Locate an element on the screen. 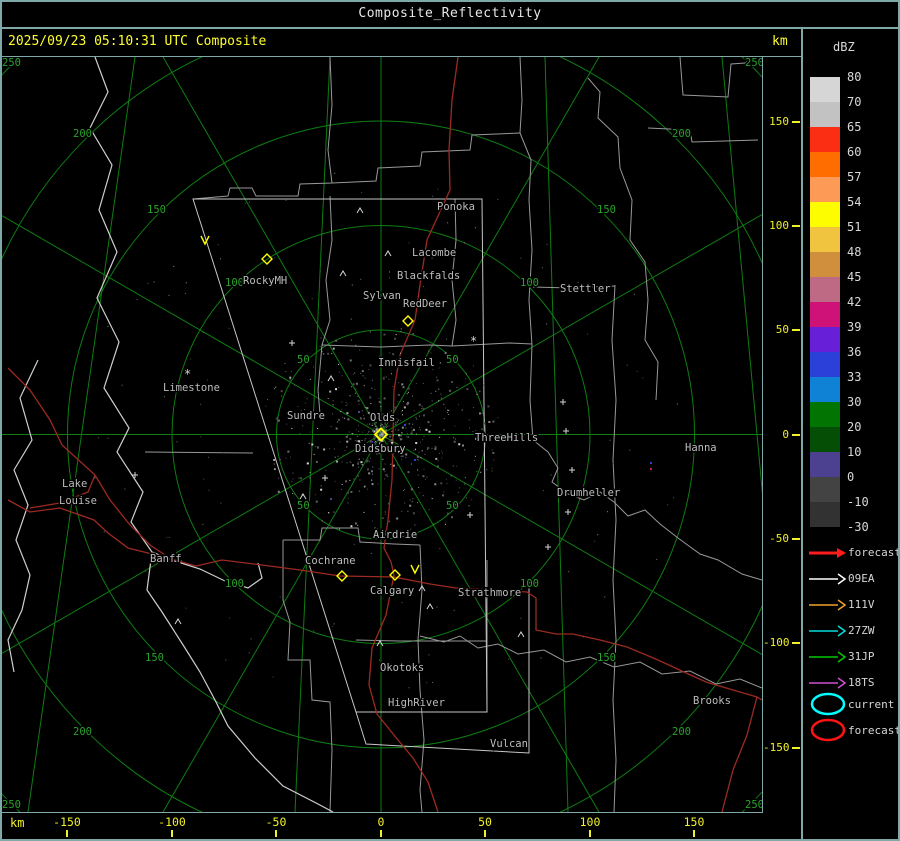  colorbar-tick-label: 48 is located at coordinates (854, 252).